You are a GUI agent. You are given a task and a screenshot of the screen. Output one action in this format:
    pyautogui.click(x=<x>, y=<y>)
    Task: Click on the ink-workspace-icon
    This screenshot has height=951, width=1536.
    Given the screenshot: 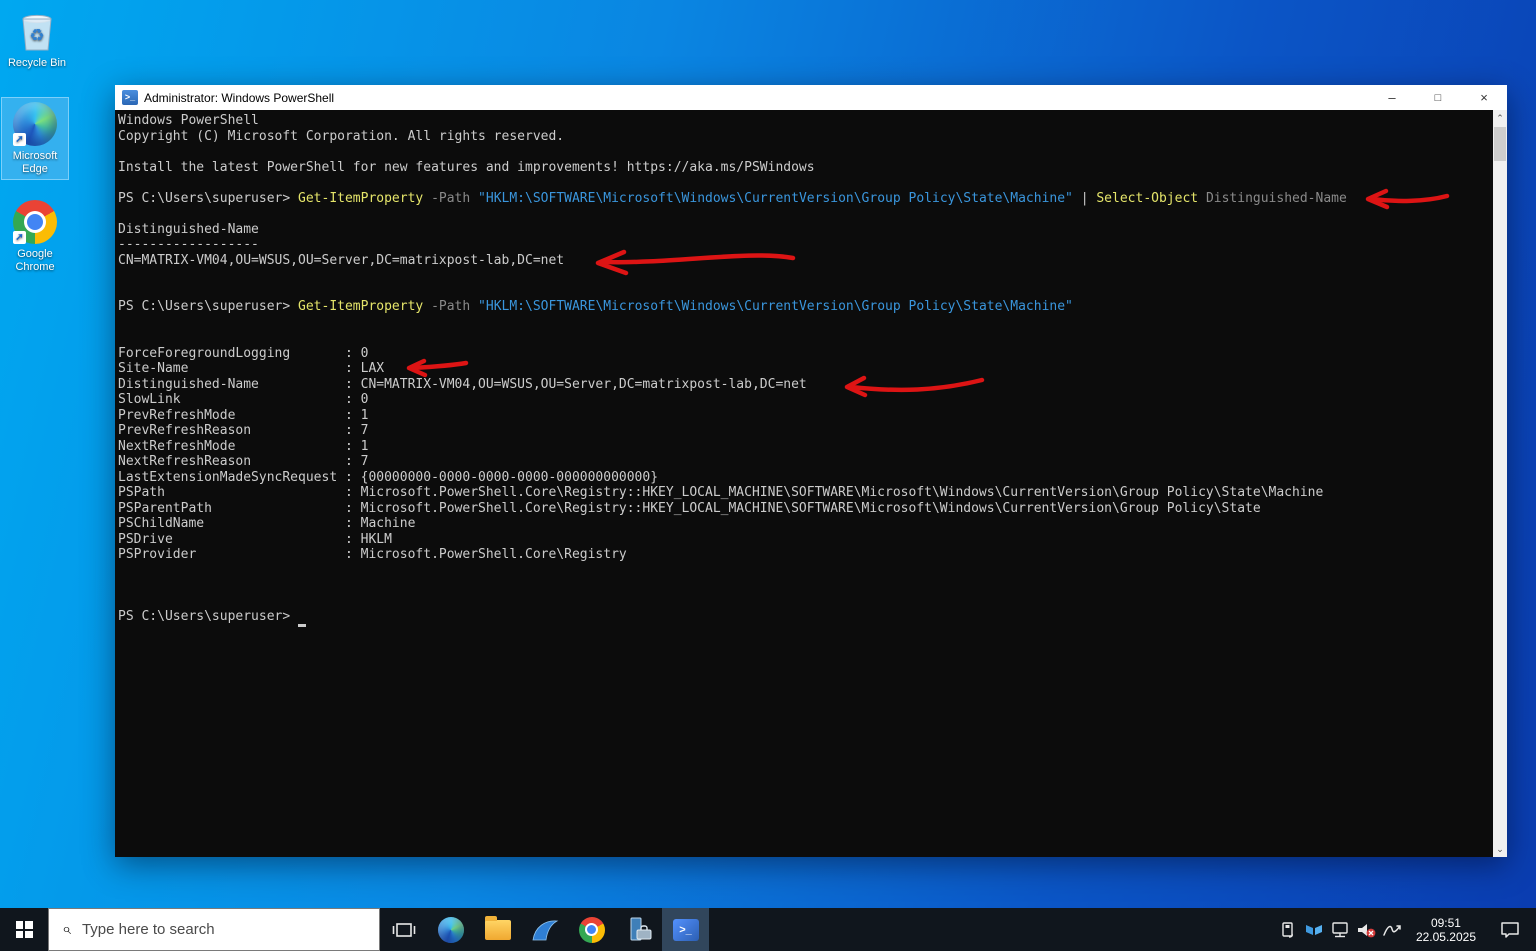 What is the action you would take?
    pyautogui.click(x=1392, y=930)
    